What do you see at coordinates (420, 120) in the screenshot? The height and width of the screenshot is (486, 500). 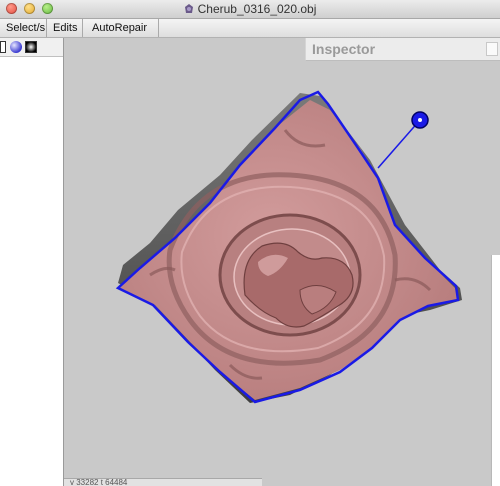 I see `rotation-handle-dot` at bounding box center [420, 120].